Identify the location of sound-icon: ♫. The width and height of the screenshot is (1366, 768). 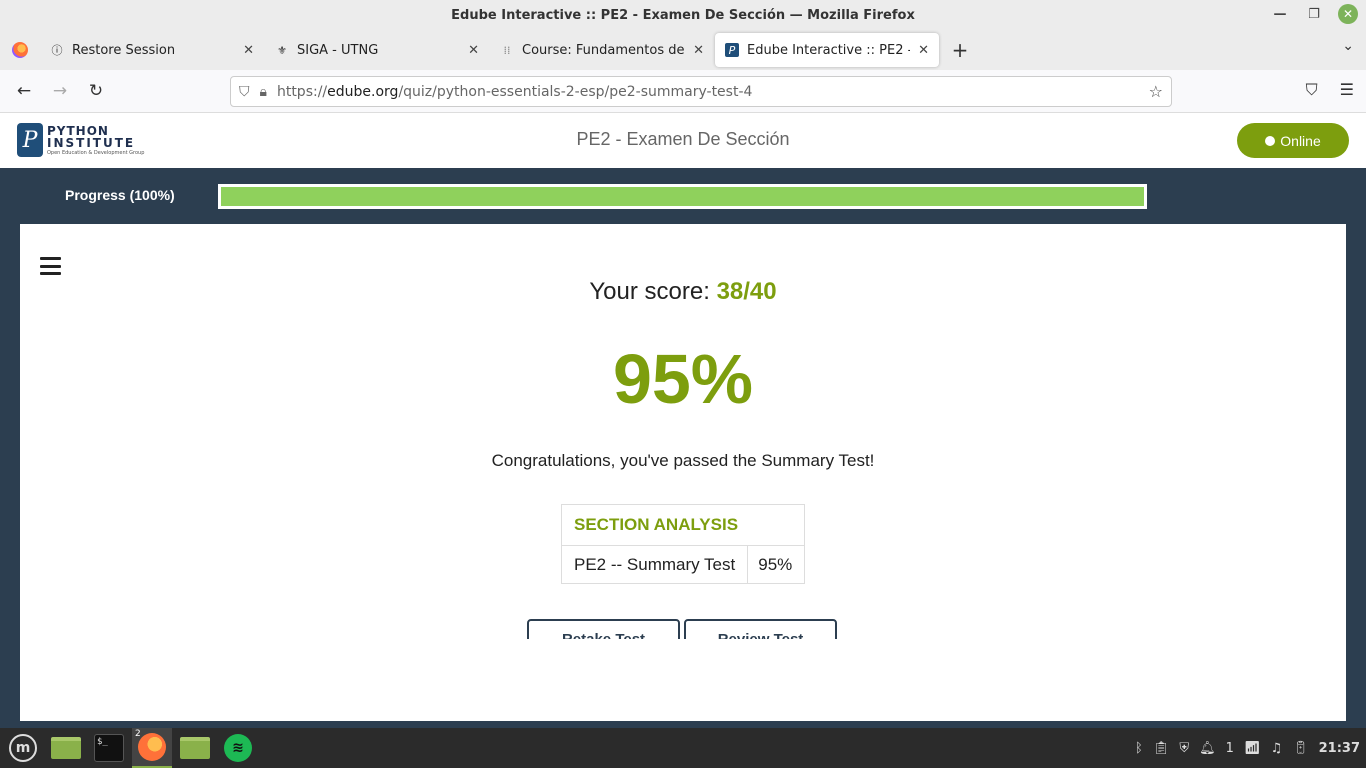
(1276, 748).